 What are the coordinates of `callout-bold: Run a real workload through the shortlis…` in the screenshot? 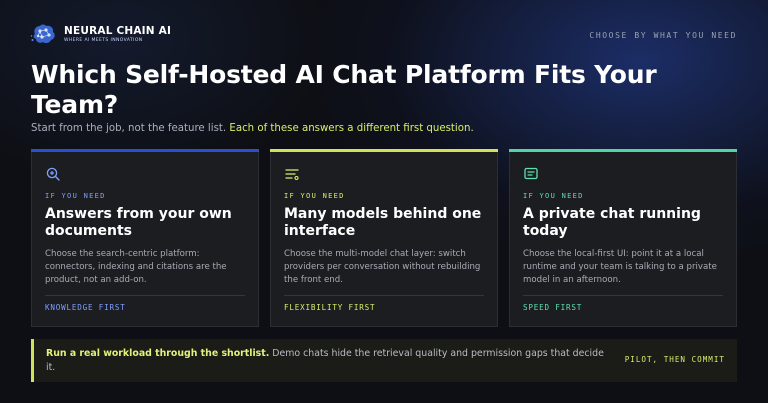 It's located at (158, 353).